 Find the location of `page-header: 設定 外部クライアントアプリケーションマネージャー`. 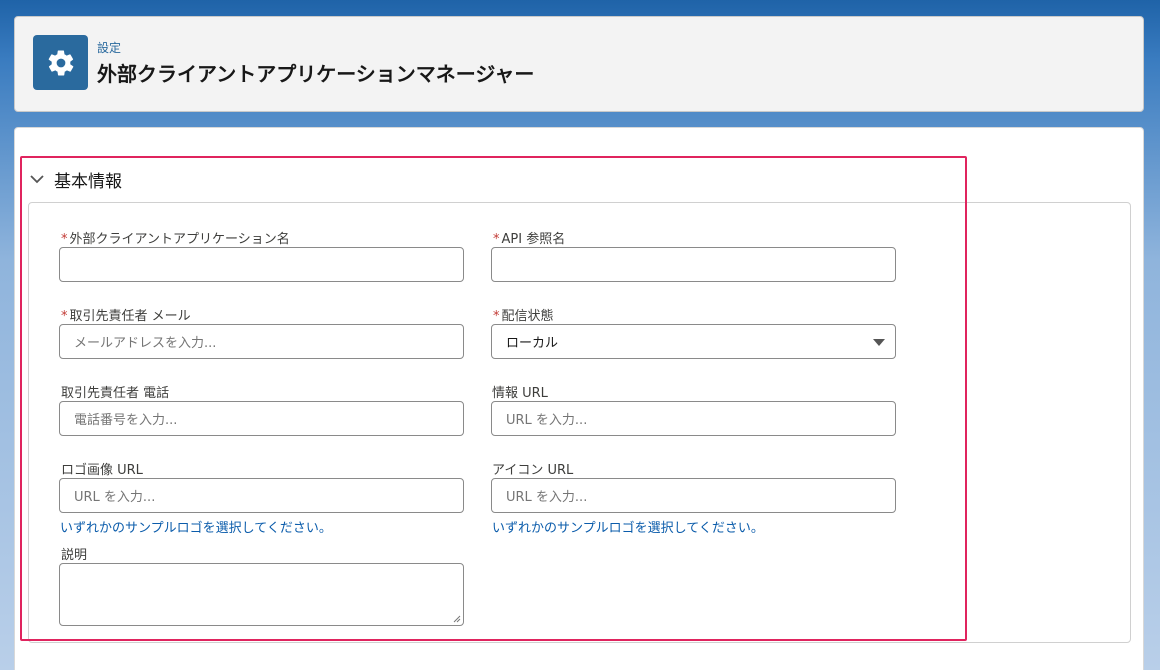

page-header: 設定 外部クライアントアプリケーションマネージャー is located at coordinates (579, 64).